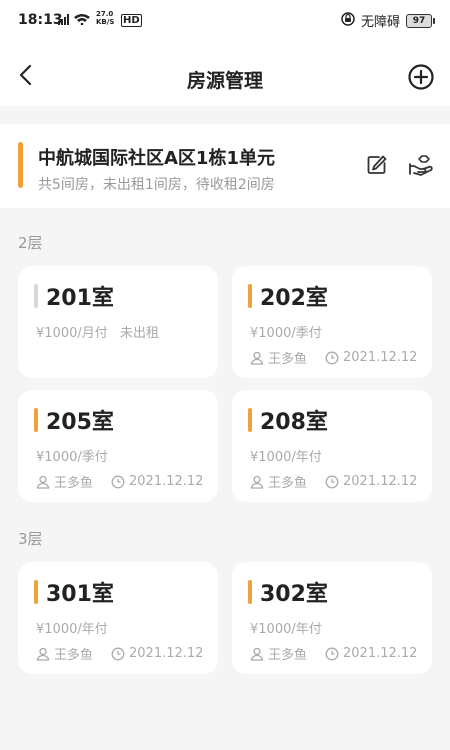 This screenshot has height=750, width=450. Describe the element at coordinates (72, 333) in the screenshot. I see `room-rent: ¥1000/月付` at that location.